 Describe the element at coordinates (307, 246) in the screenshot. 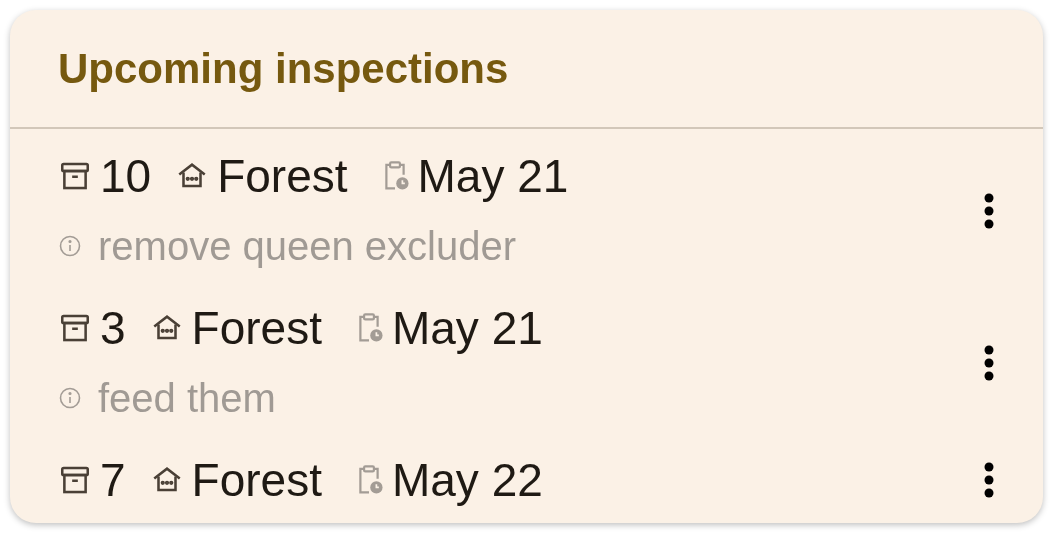

I see `inspection-note: remove queen excluder` at that location.